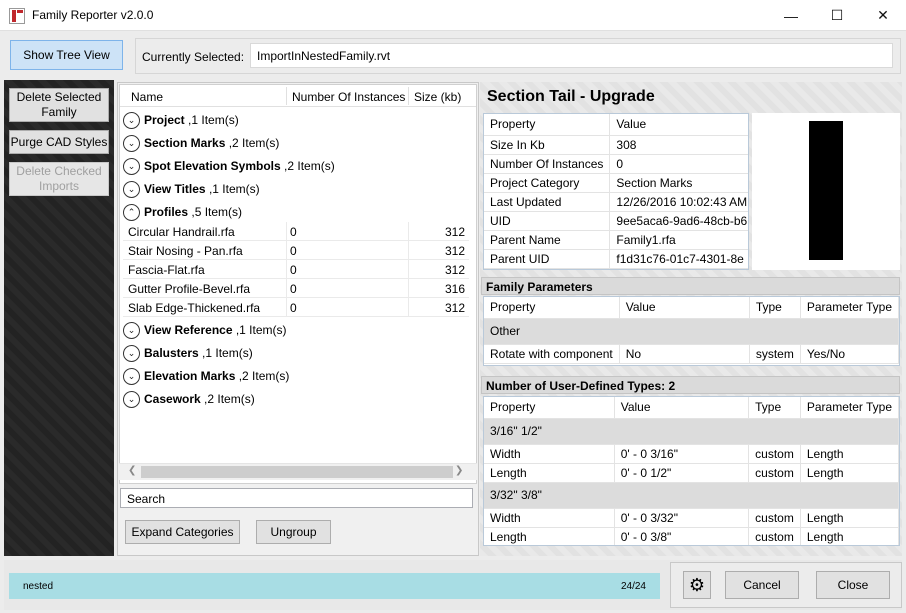 The height and width of the screenshot is (613, 906). What do you see at coordinates (298, 399) in the screenshot?
I see `category-casework: ⌄ Casework ,2 Item(s)` at bounding box center [298, 399].